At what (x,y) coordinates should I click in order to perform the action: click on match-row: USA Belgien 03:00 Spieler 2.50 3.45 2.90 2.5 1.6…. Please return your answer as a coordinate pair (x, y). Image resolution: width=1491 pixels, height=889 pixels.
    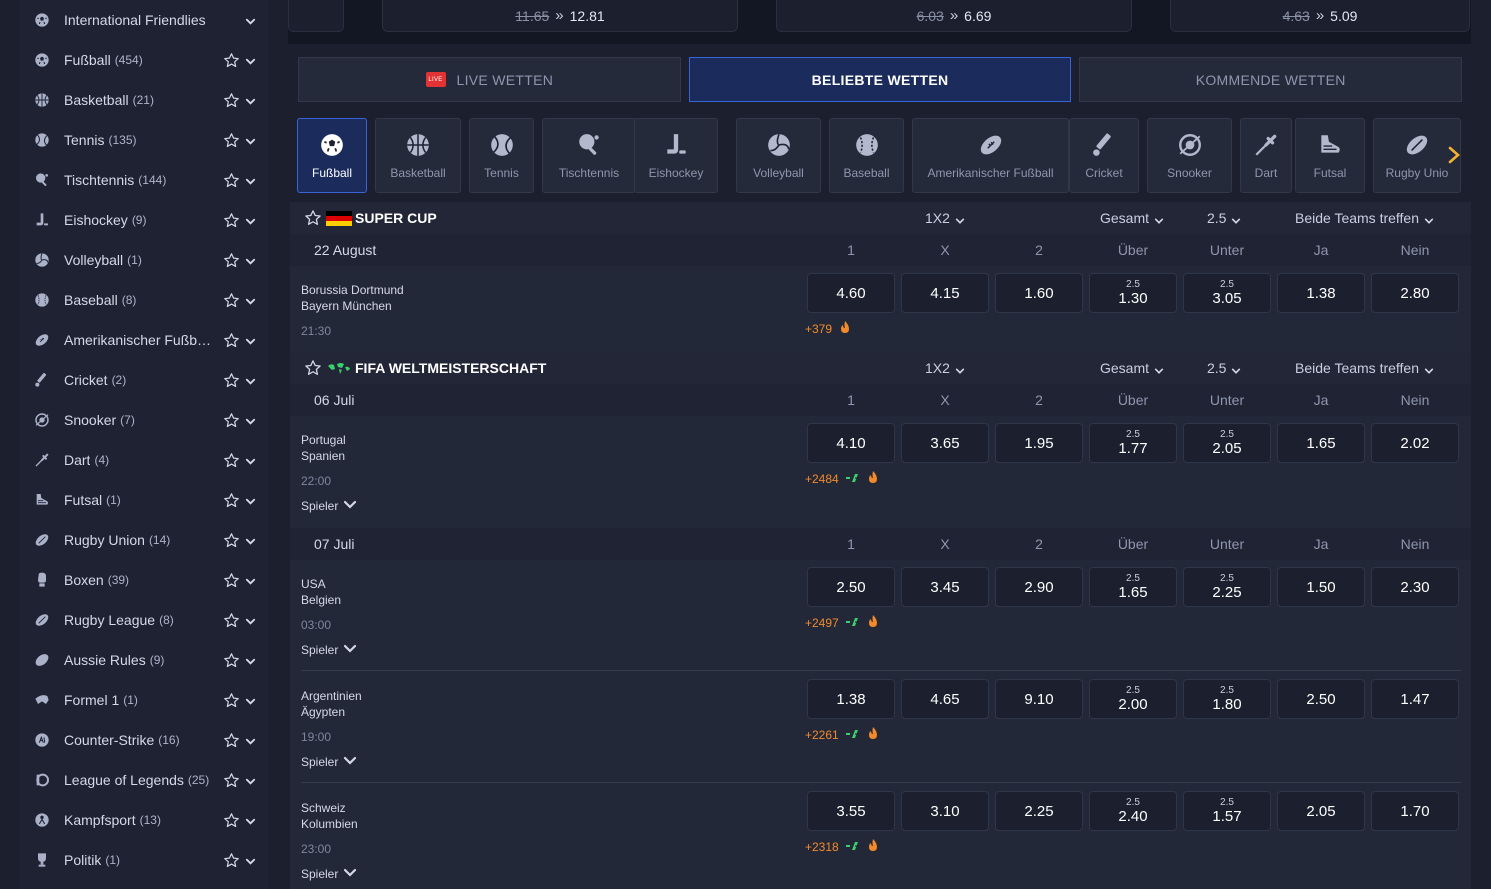
    Looking at the image, I should click on (880, 616).